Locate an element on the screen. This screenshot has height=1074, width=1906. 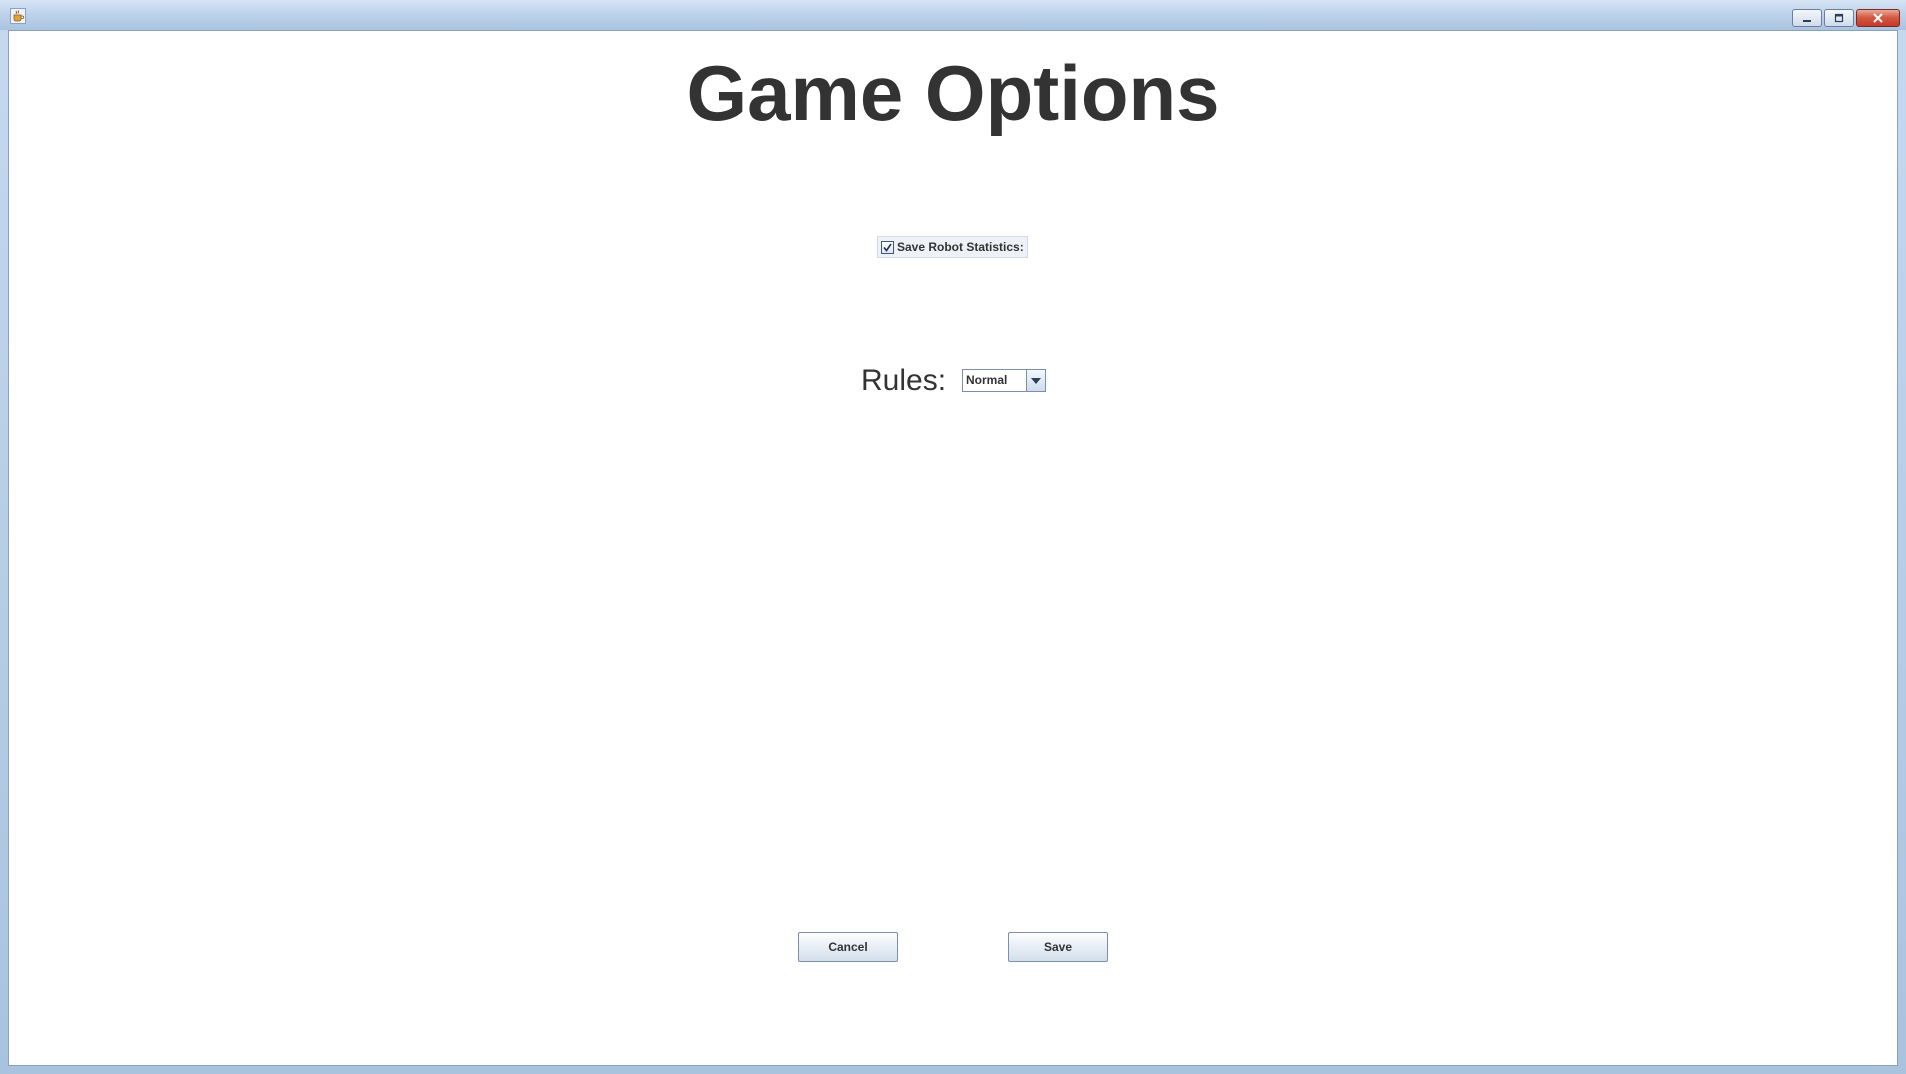
save-robot-statistics-checkbox: Save Robot Statistics: is located at coordinates (952, 247).